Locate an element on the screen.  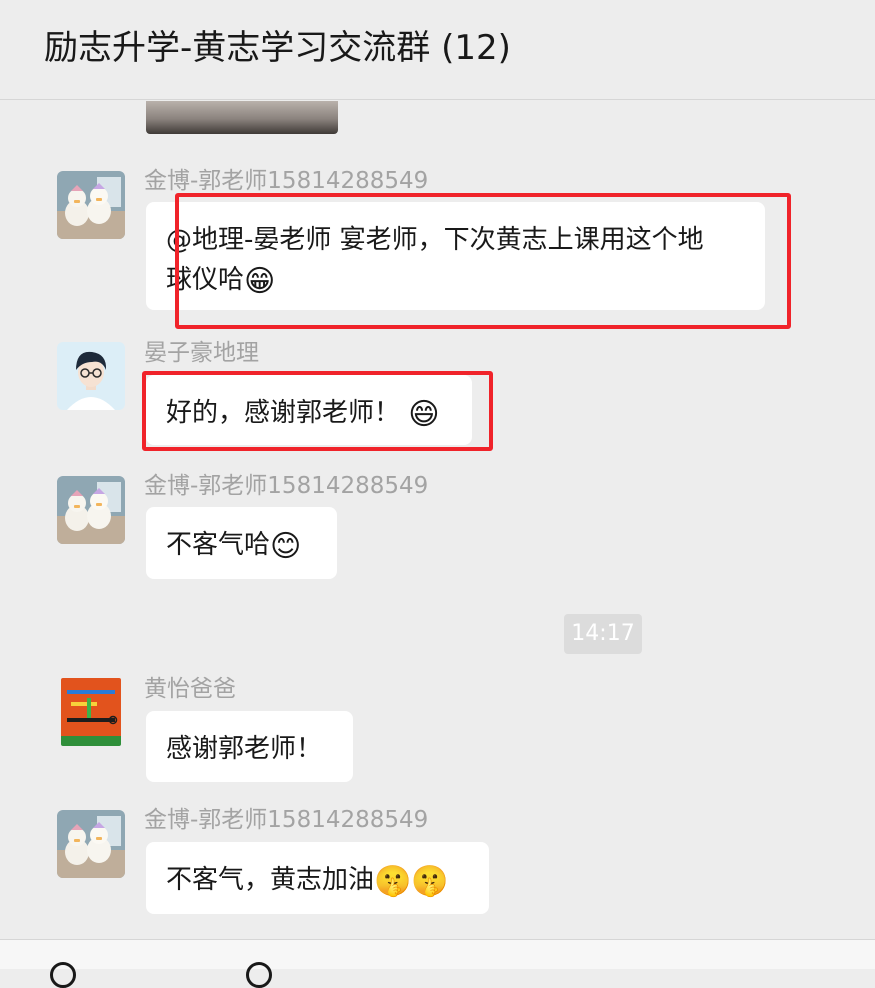
smile-emoji-icon: 😄 is located at coordinates (424, 414).